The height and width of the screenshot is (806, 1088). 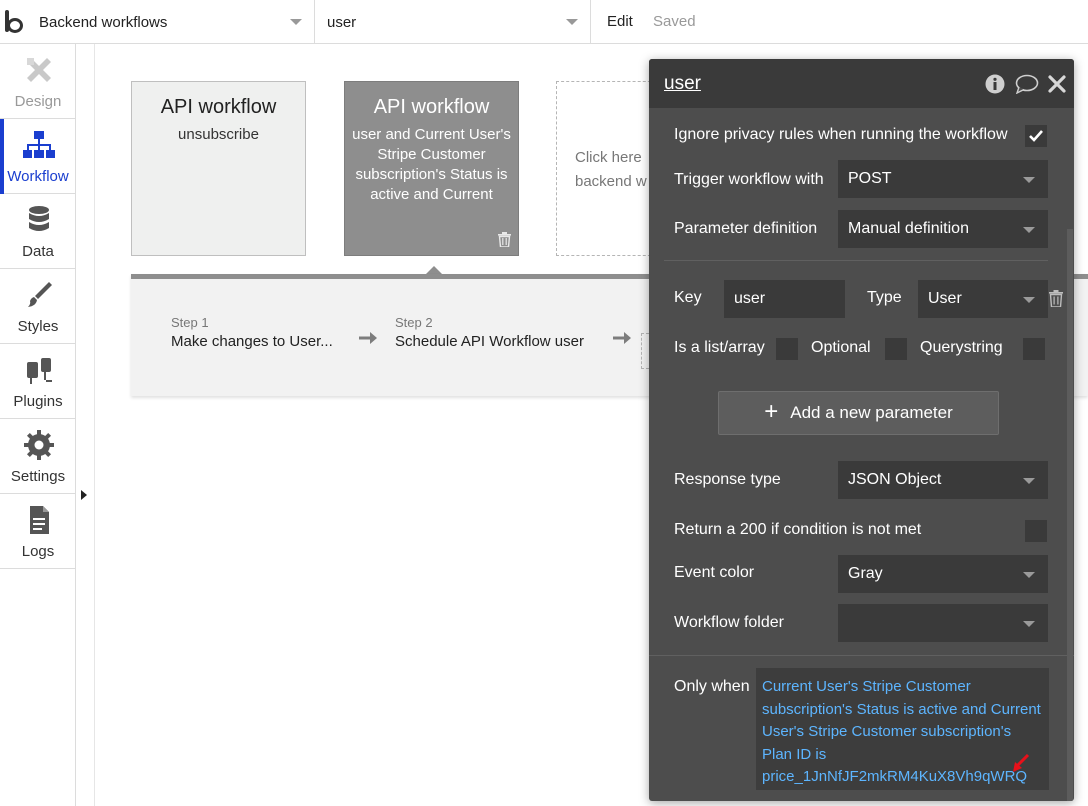 What do you see at coordinates (895, 479) in the screenshot?
I see `response-type-value: JSON Object` at bounding box center [895, 479].